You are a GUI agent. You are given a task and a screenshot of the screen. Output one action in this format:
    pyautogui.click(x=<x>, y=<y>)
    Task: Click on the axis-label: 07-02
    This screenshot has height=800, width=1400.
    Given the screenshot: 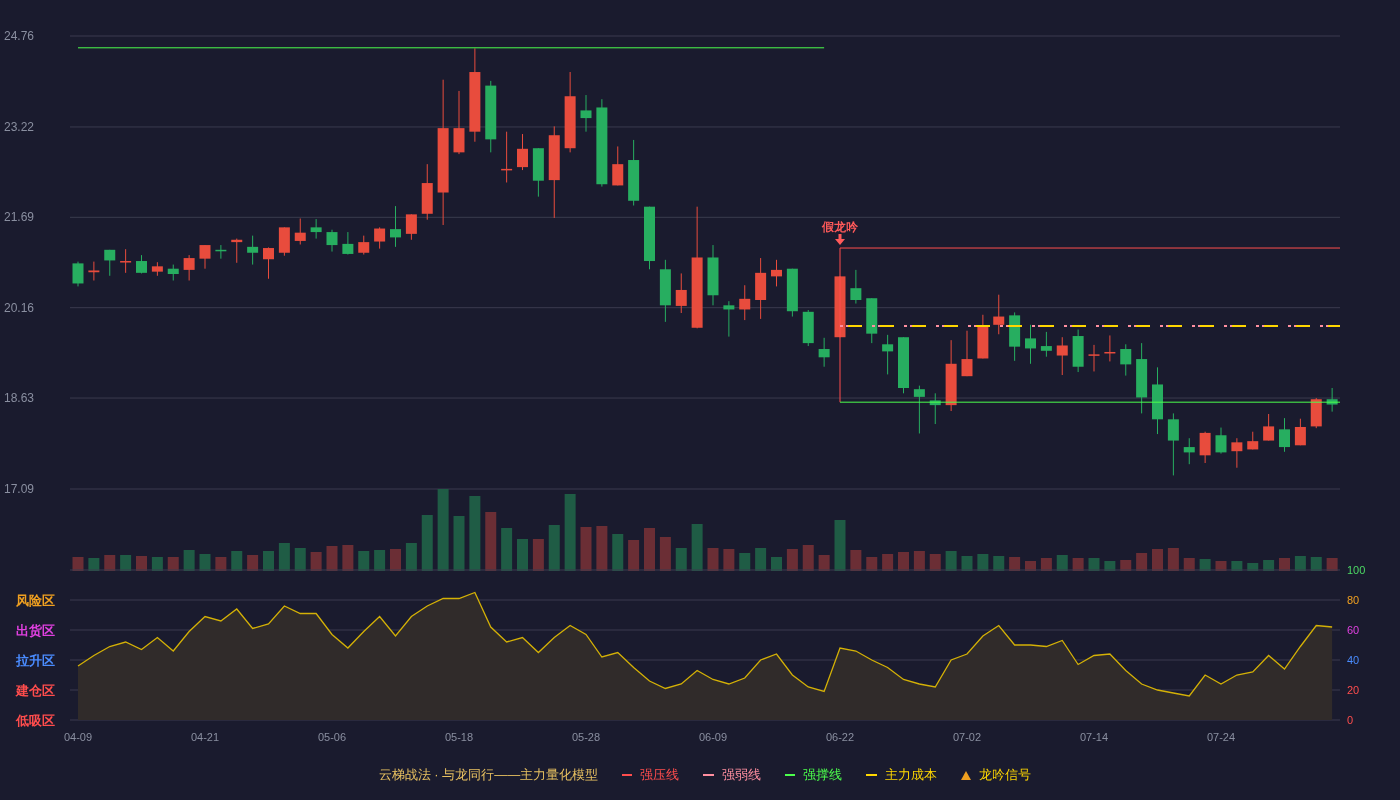 What is the action you would take?
    pyautogui.click(x=967, y=737)
    